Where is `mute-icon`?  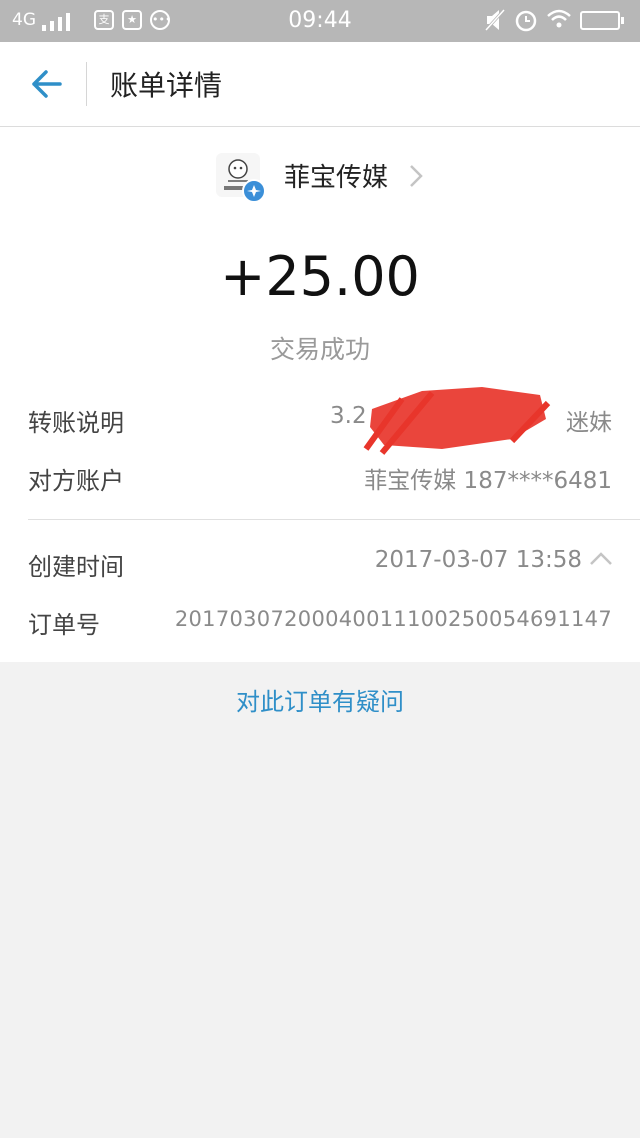 mute-icon is located at coordinates (495, 20).